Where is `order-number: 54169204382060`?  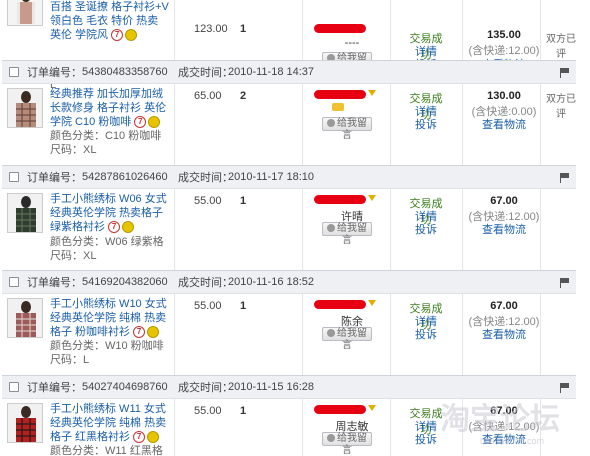
order-number: 54169204382060 is located at coordinates (125, 282).